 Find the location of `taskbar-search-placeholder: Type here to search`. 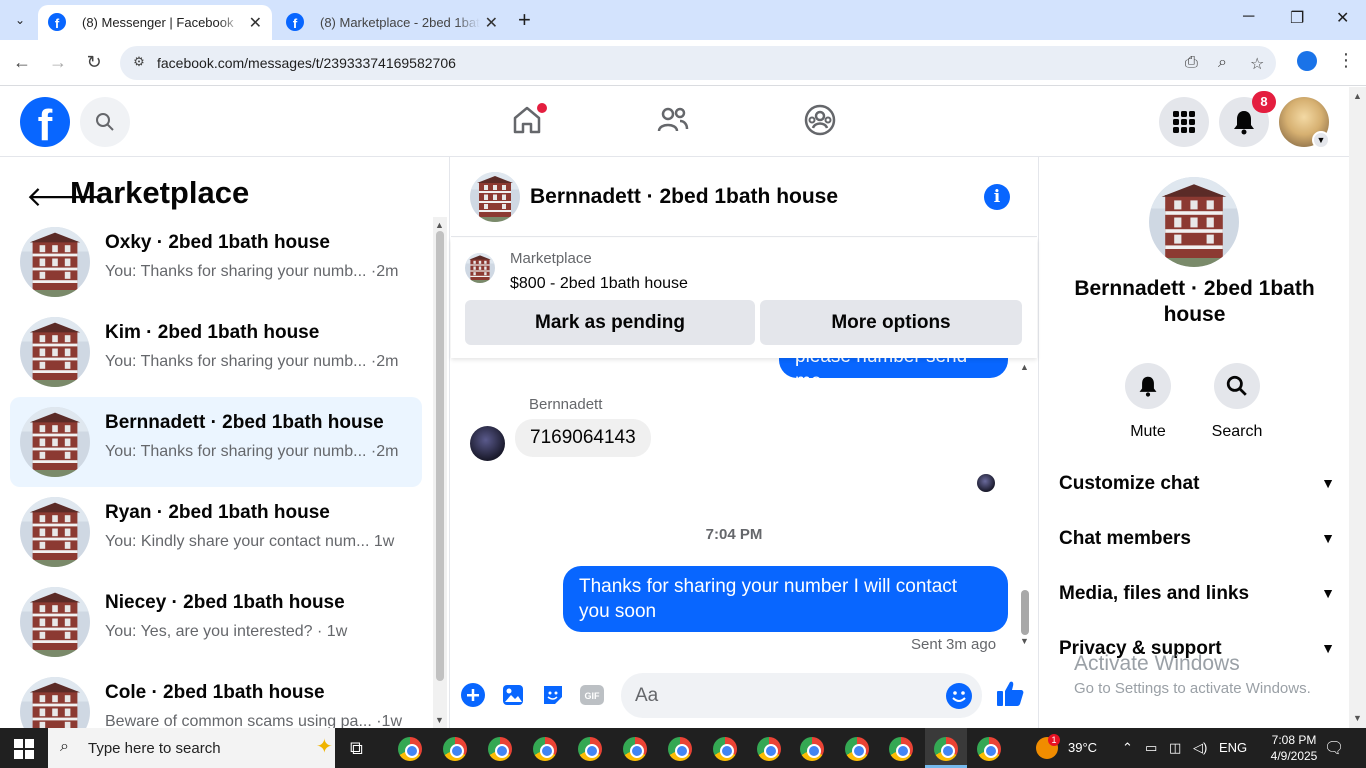

taskbar-search-placeholder: Type here to search is located at coordinates (154, 748).